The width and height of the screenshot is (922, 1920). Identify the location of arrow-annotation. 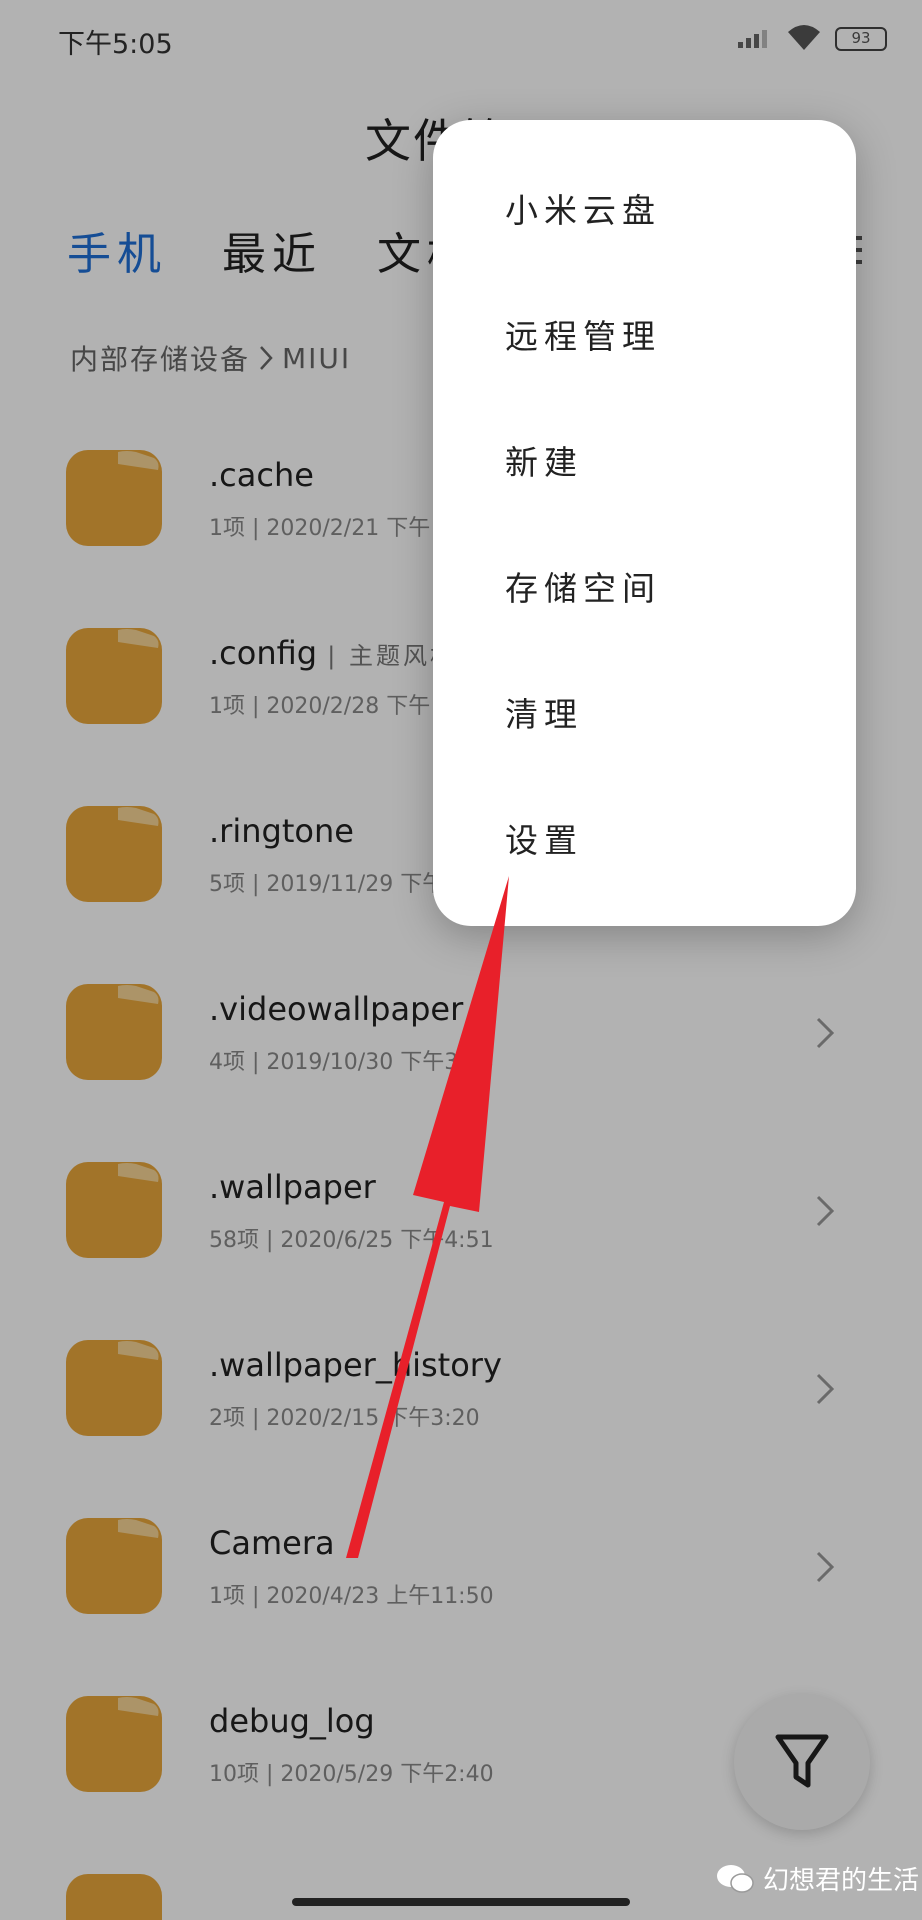
(427, 1217).